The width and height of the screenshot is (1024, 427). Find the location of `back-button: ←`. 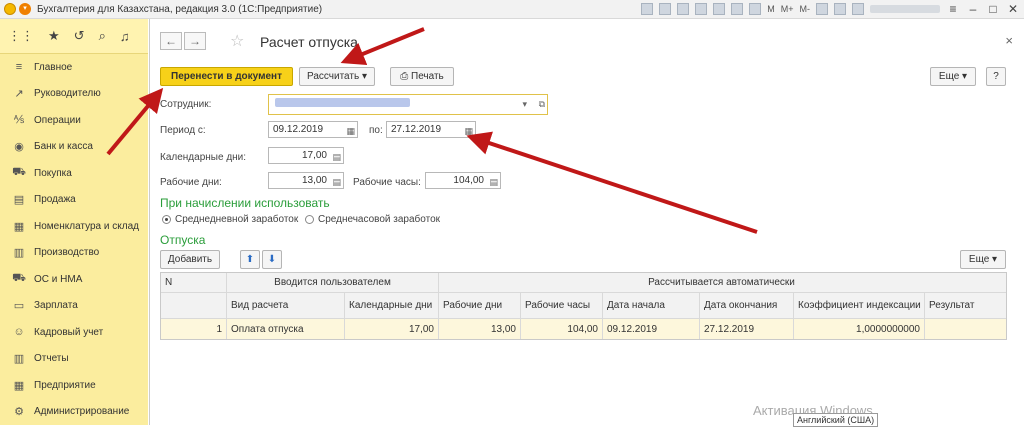

back-button: ← is located at coordinates (171, 41).